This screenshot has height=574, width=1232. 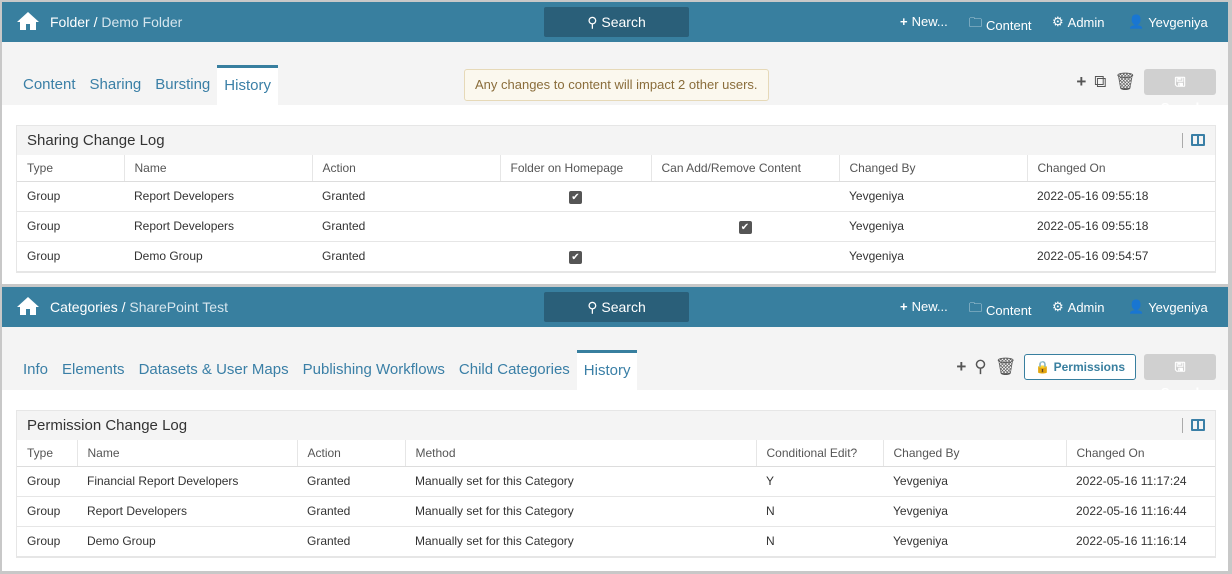 What do you see at coordinates (1140, 481) in the screenshot?
I see `cell-changed-on: 2022-05-16 11:17:24` at bounding box center [1140, 481].